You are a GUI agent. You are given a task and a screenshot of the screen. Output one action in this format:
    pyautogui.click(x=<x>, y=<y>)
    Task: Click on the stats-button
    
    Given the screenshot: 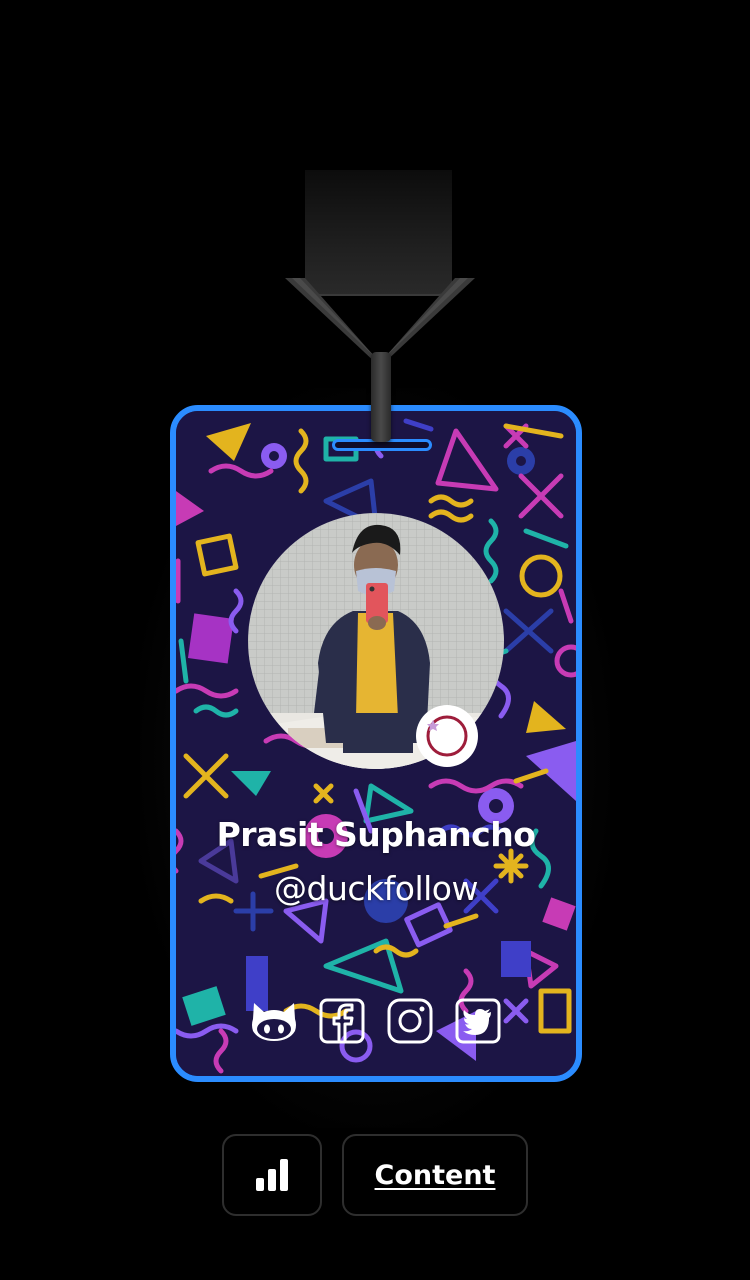 What is the action you would take?
    pyautogui.click(x=272, y=1175)
    